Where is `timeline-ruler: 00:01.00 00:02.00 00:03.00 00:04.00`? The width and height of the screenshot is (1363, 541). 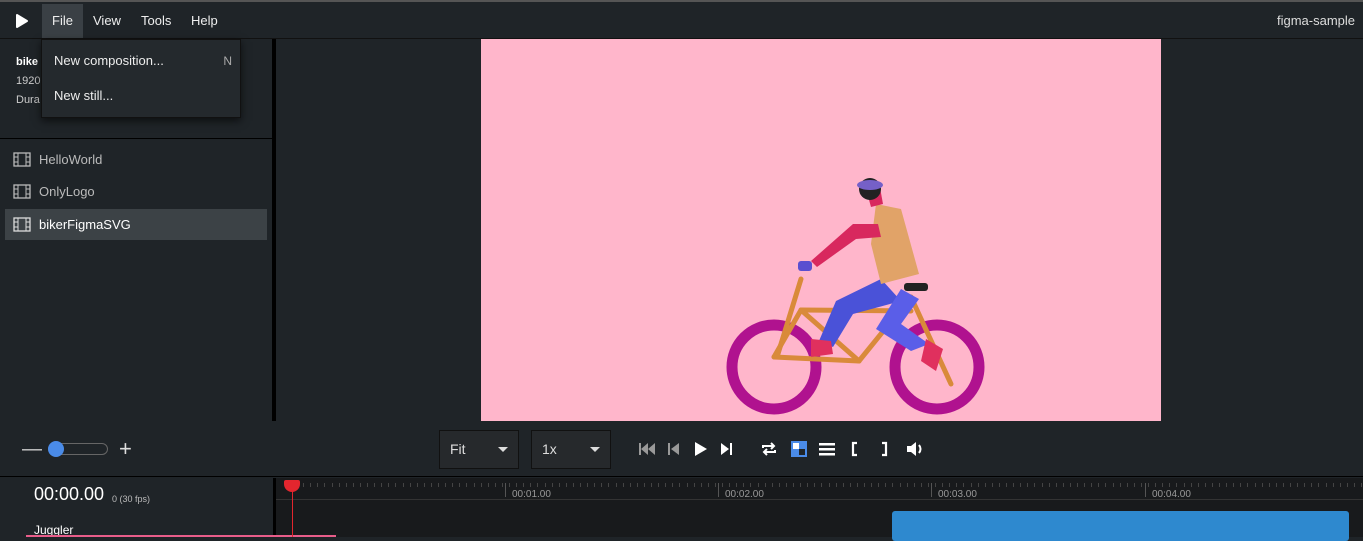
timeline-ruler: 00:01.00 00:02.00 00:03.00 00:04.00 is located at coordinates (819, 489).